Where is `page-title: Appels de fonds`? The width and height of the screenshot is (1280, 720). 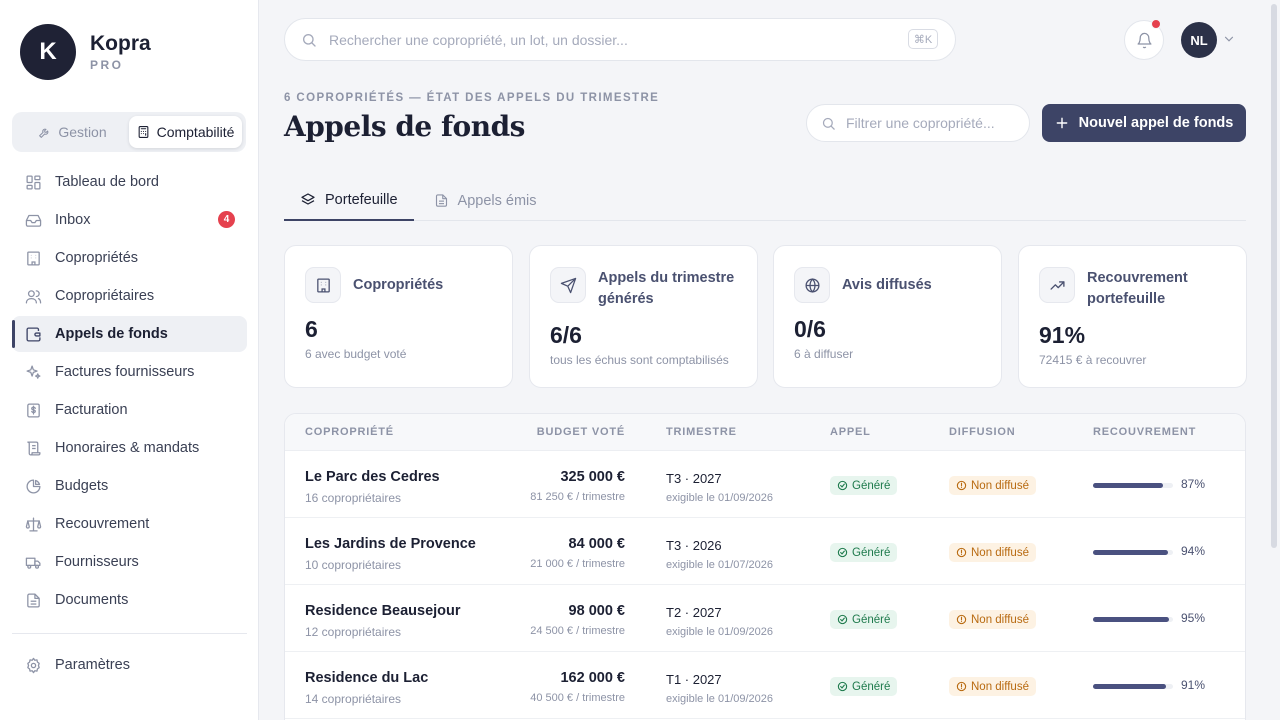
page-title: Appels de fonds is located at coordinates (404, 126).